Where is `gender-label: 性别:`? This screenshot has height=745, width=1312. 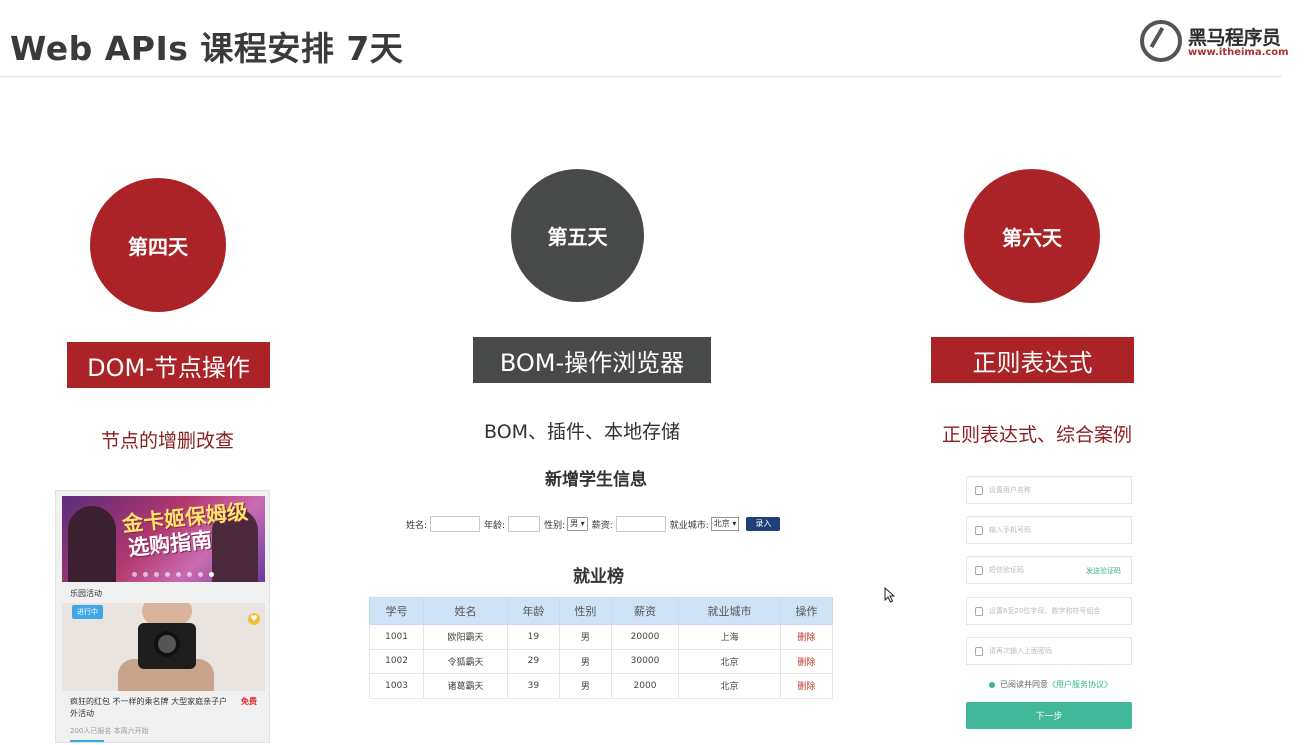 gender-label: 性别: is located at coordinates (555, 525).